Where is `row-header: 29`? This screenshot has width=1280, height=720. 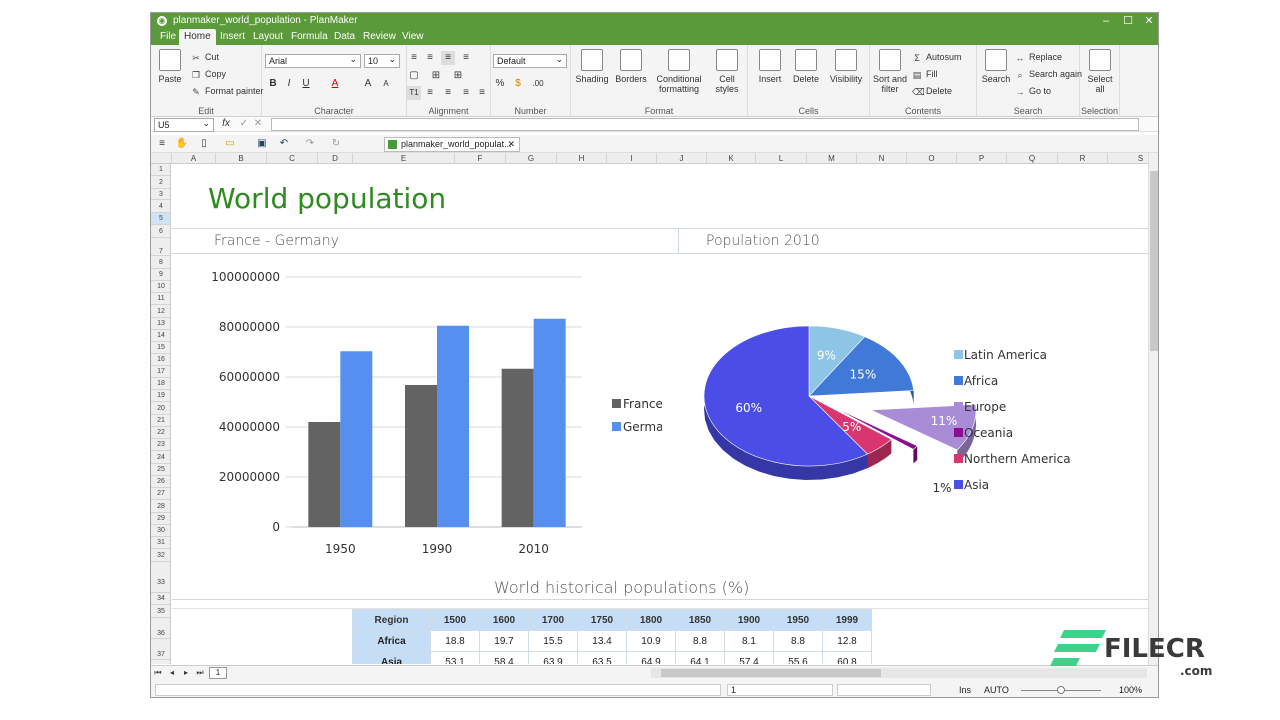 row-header: 29 is located at coordinates (160, 519).